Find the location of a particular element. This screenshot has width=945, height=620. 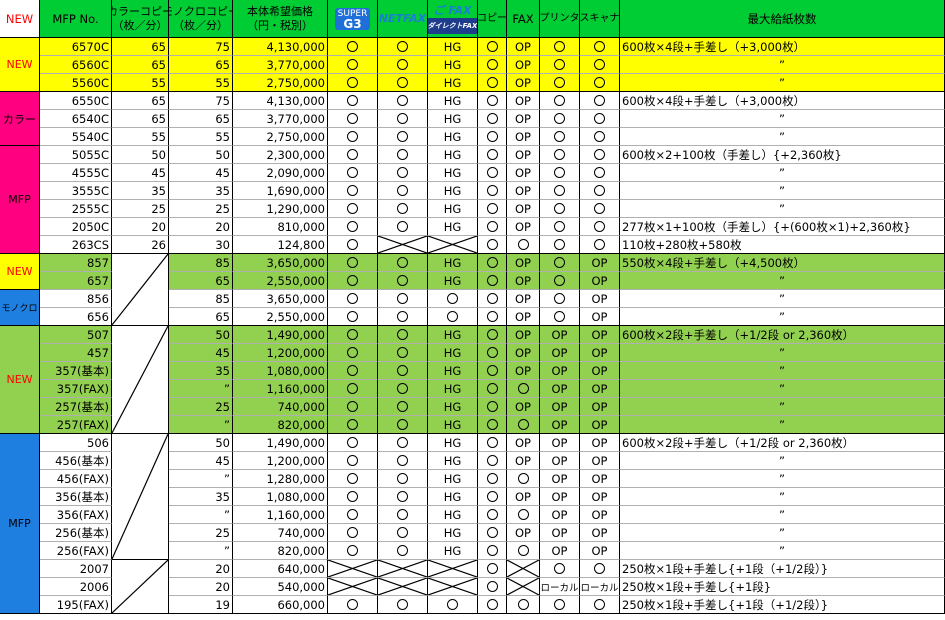

prn-value: OP is located at coordinates (559, 550).